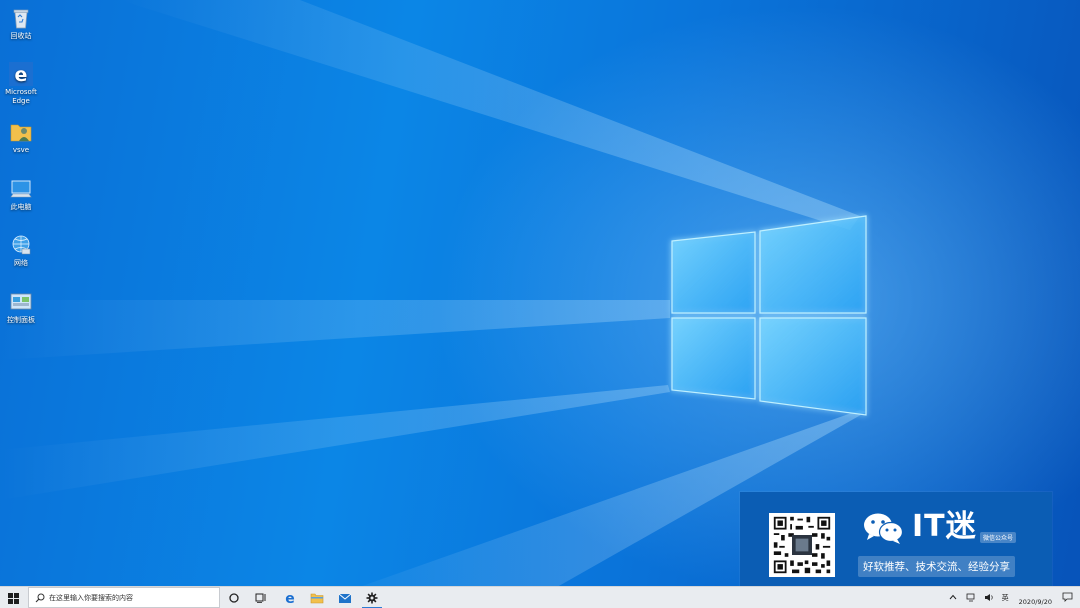 This screenshot has width=1080, height=608. What do you see at coordinates (21, 245) in the screenshot?
I see `network-icon` at bounding box center [21, 245].